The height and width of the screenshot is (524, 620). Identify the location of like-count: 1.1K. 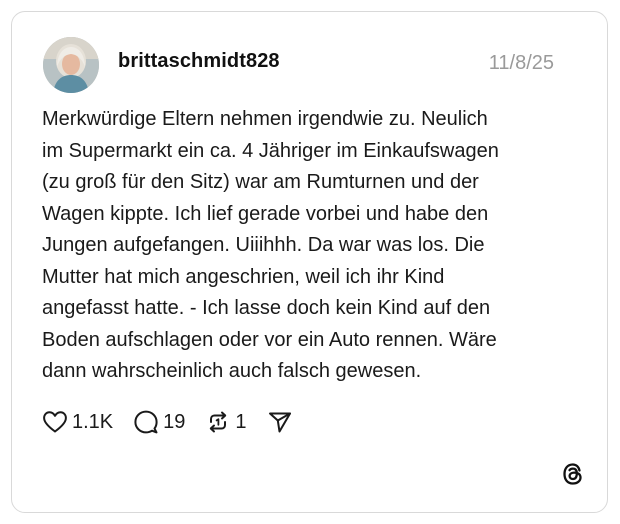
(93, 421).